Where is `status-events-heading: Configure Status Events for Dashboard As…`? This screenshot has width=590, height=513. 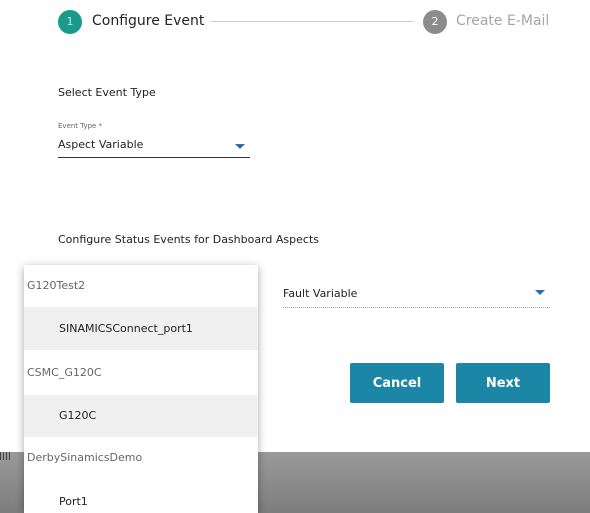 status-events-heading: Configure Status Events for Dashboard As… is located at coordinates (188, 239).